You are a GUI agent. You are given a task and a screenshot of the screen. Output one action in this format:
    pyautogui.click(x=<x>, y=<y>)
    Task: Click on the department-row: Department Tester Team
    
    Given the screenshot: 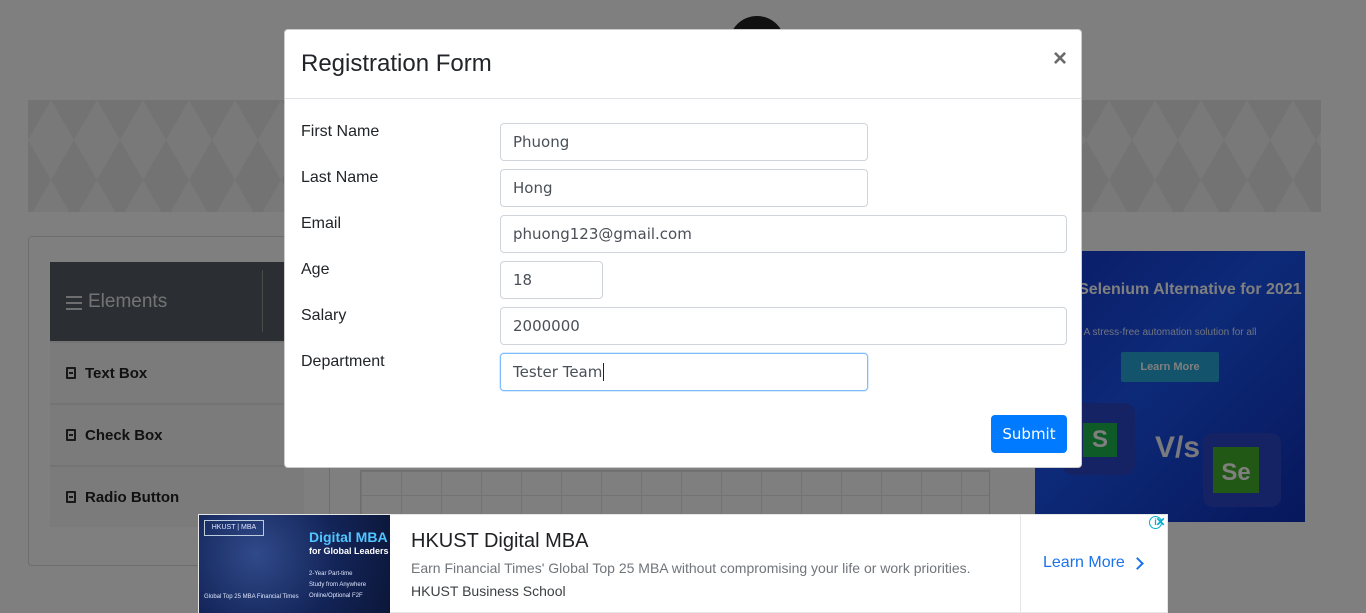 What is the action you would take?
    pyautogui.click(x=684, y=372)
    